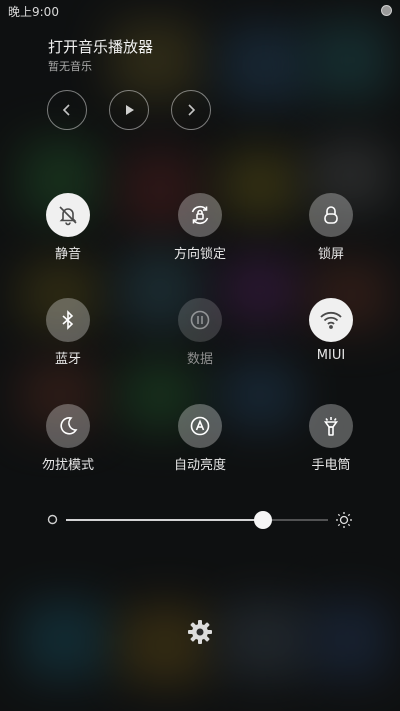 The image size is (400, 711). I want to click on brightness-high-icon, so click(344, 520).